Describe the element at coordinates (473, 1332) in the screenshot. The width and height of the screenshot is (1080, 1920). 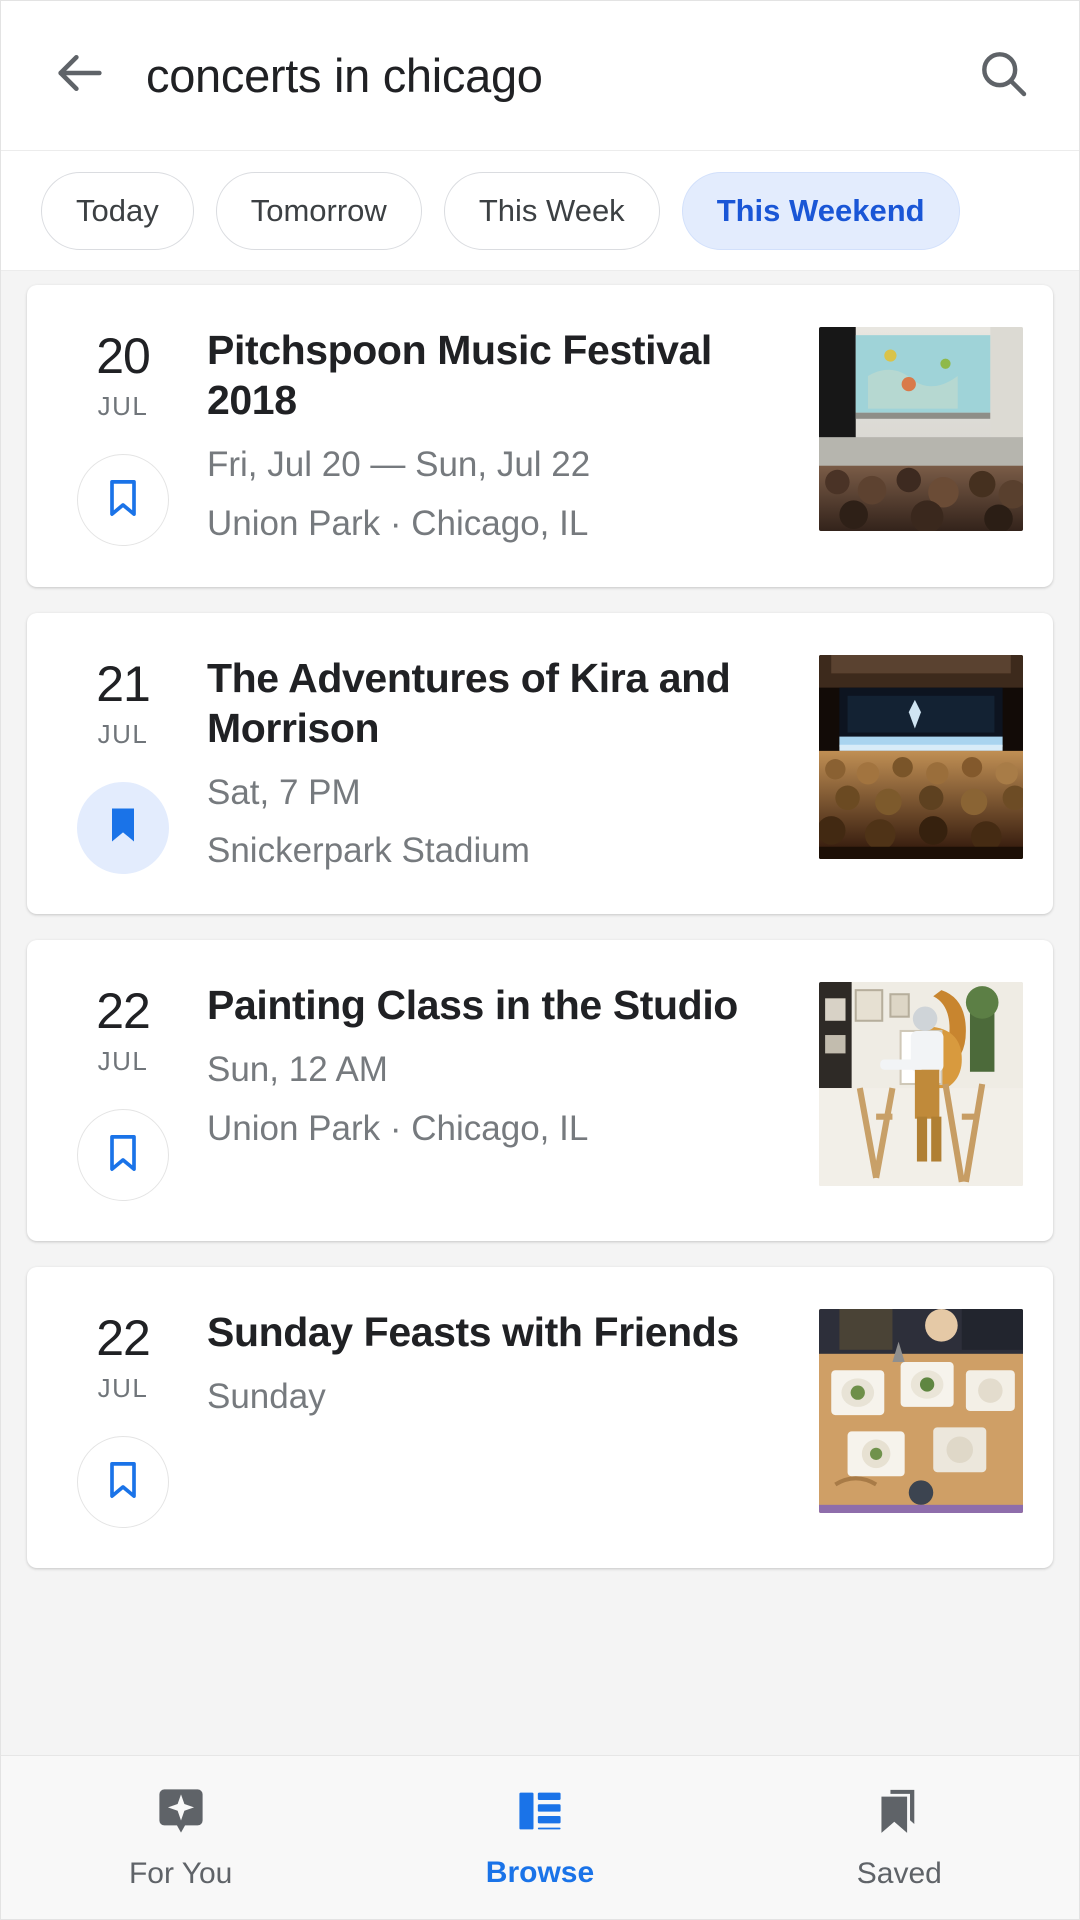
I see `event-title: Sunday Feasts with Friends` at that location.